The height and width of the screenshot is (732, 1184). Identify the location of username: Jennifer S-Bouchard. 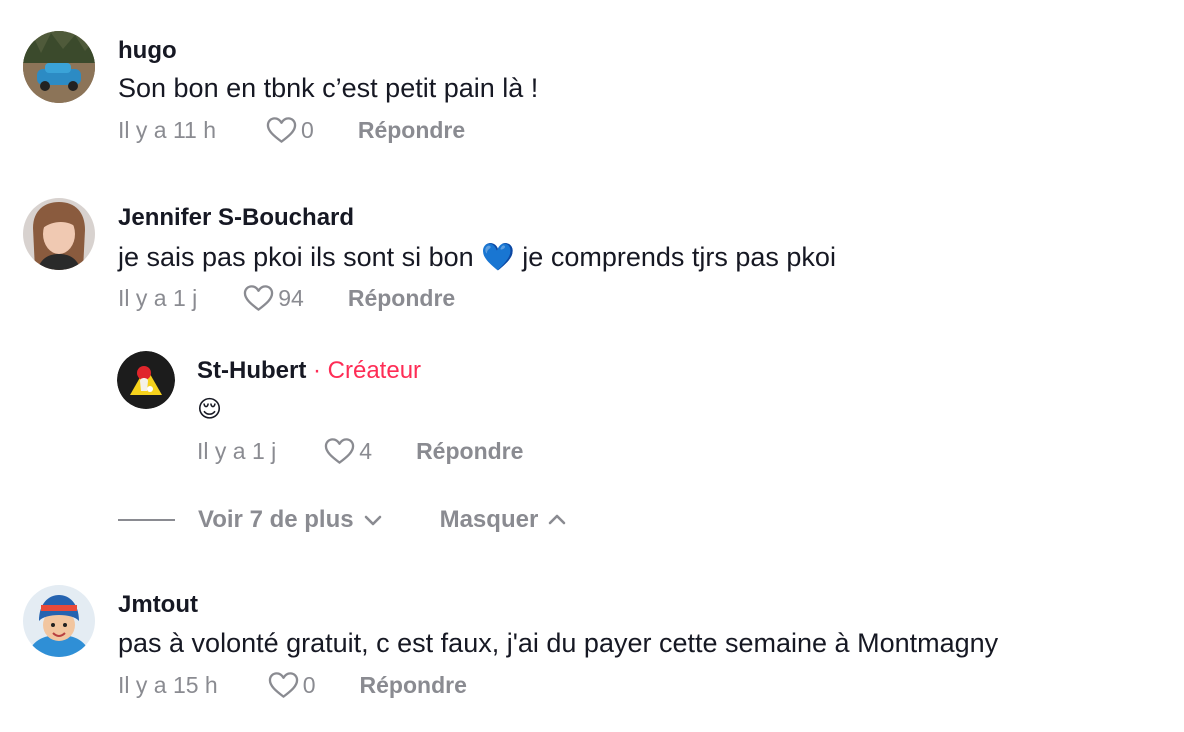
(236, 218).